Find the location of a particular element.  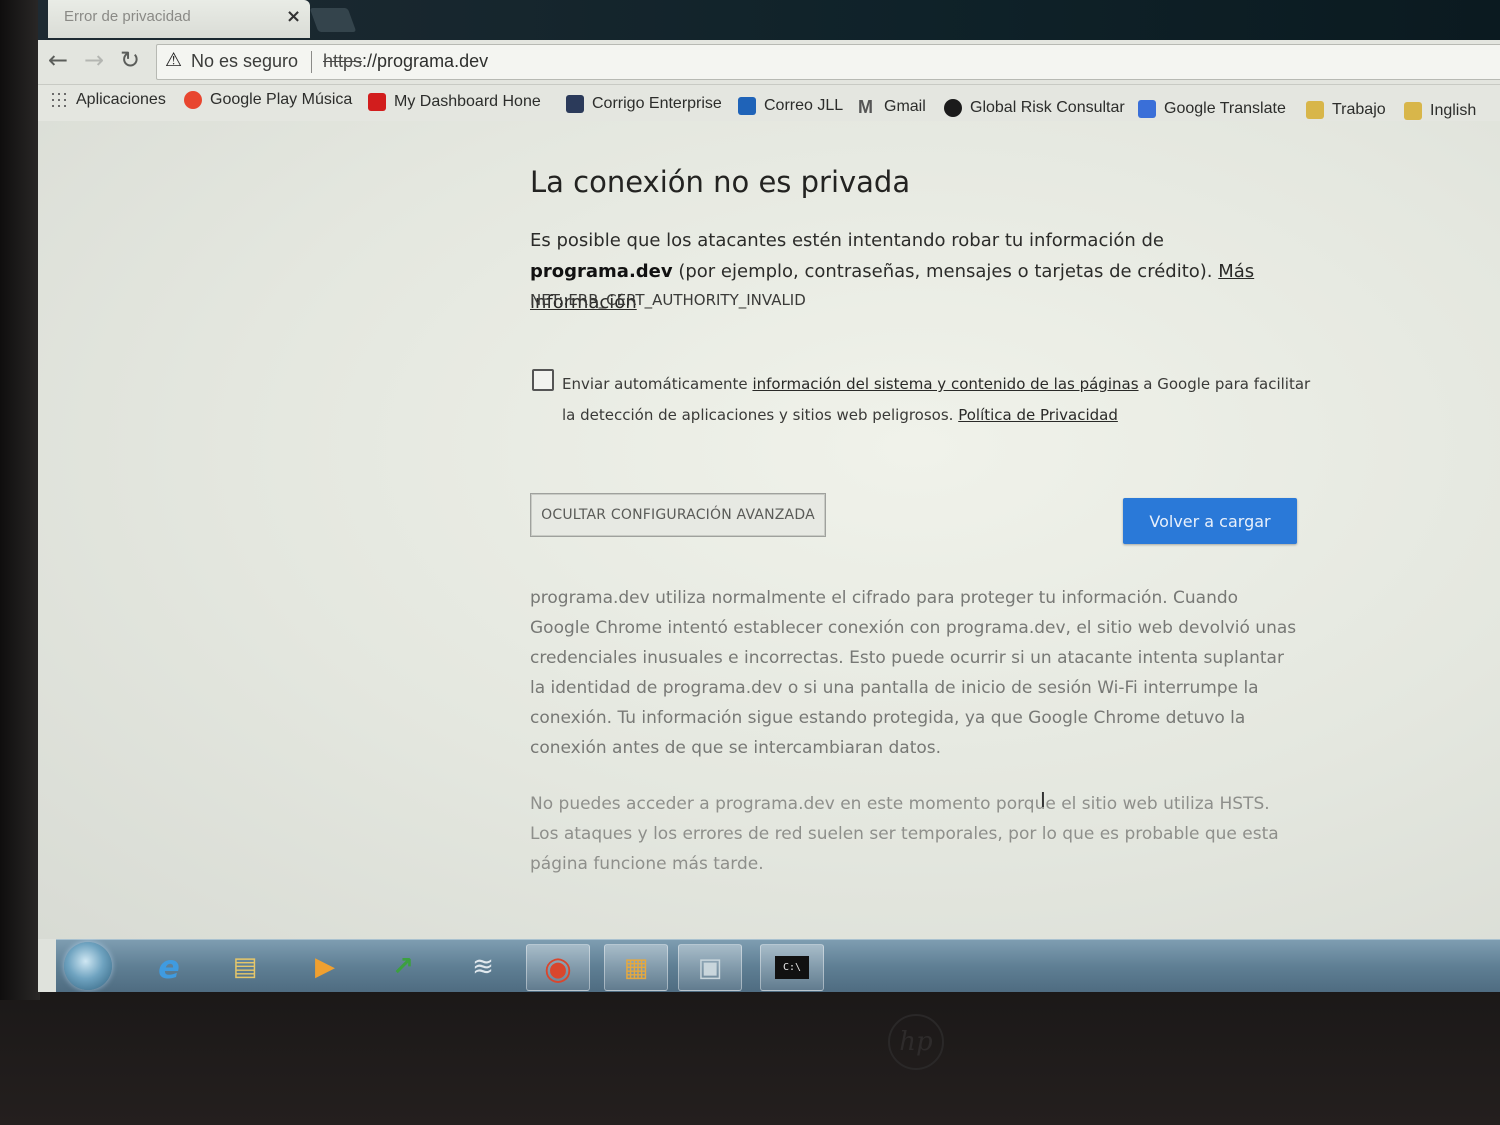

tab-privacy-error: Error de privacidad × is located at coordinates (179, 19).